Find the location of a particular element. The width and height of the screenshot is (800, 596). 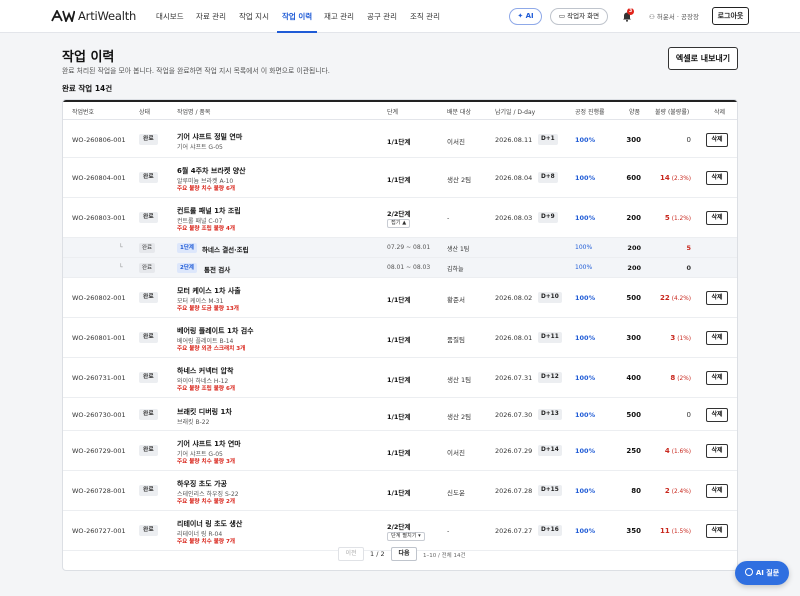

defect-number: 14 is located at coordinates (664, 178).